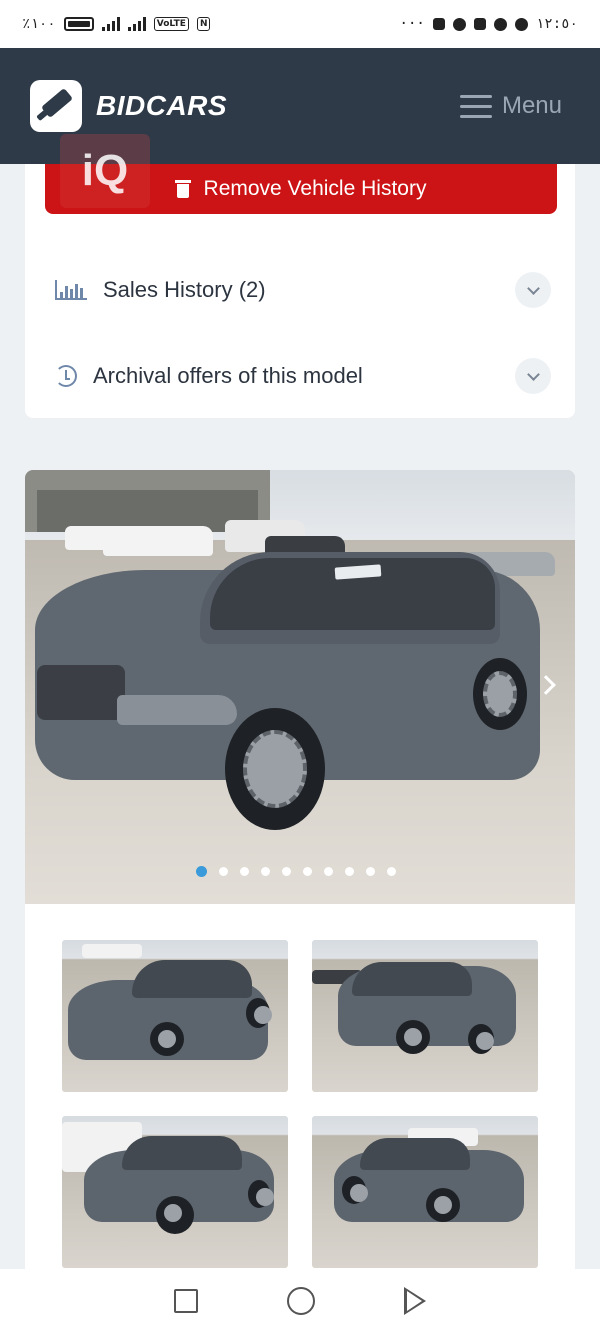 The width and height of the screenshot is (600, 1333). What do you see at coordinates (186, 1301) in the screenshot?
I see `recent-apps-icon` at bounding box center [186, 1301].